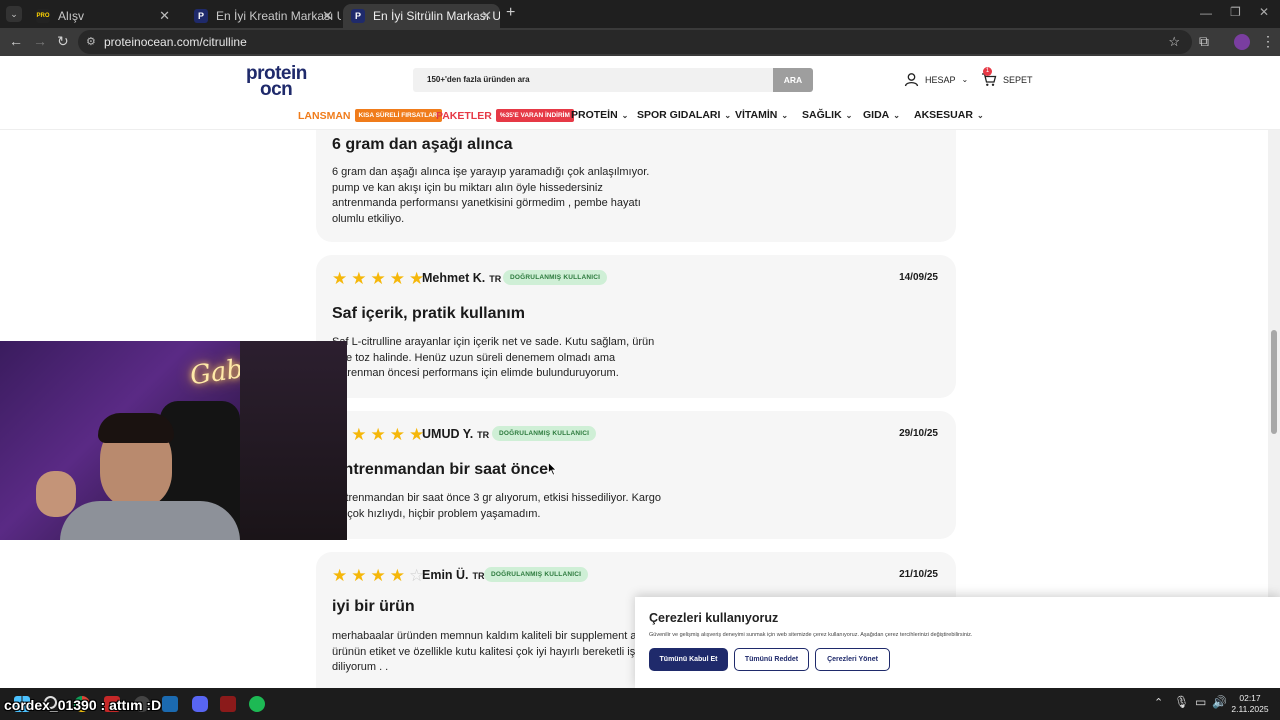 The image size is (1280, 720). Describe the element at coordinates (1235, 12) in the screenshot. I see `restore-icon: ❐` at that location.